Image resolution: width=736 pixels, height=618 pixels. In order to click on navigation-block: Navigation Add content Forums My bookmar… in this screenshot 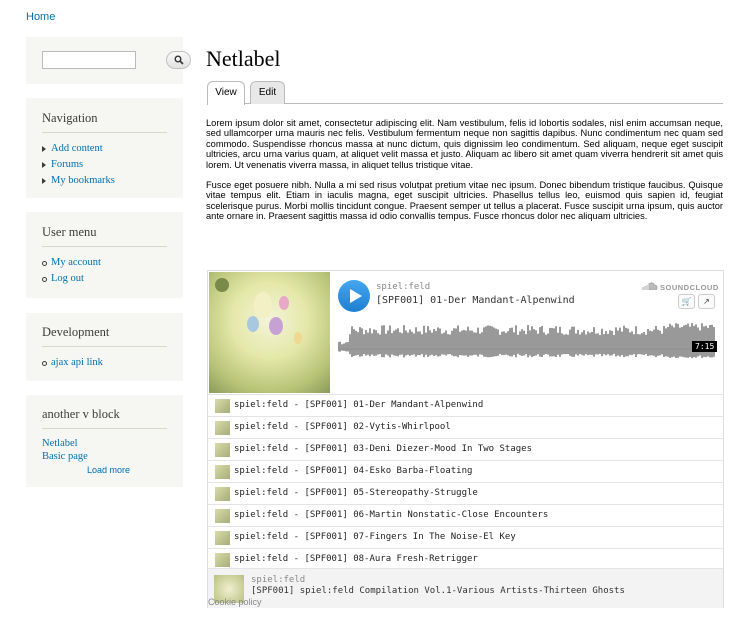, I will do `click(104, 148)`.